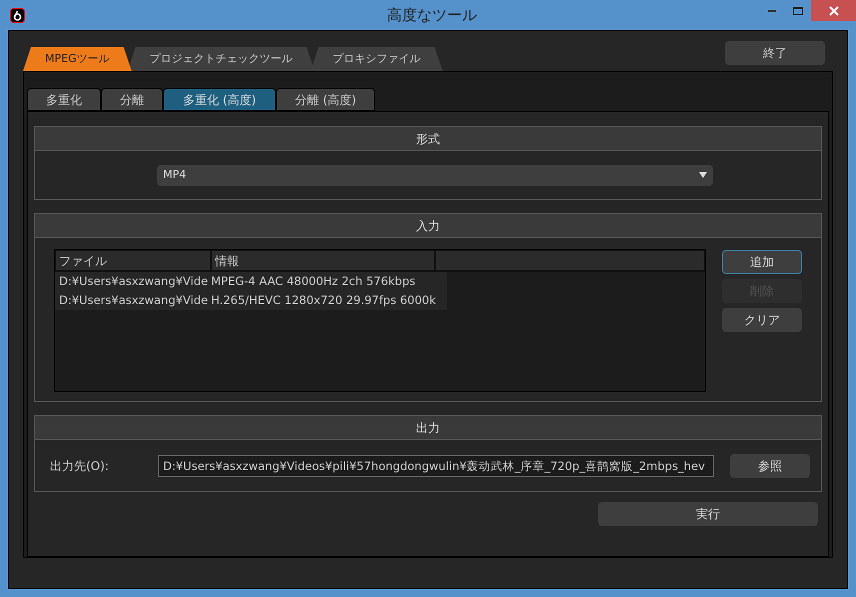 This screenshot has height=597, width=856. What do you see at coordinates (703, 175) in the screenshot?
I see `dropdown-arrow-icon` at bounding box center [703, 175].